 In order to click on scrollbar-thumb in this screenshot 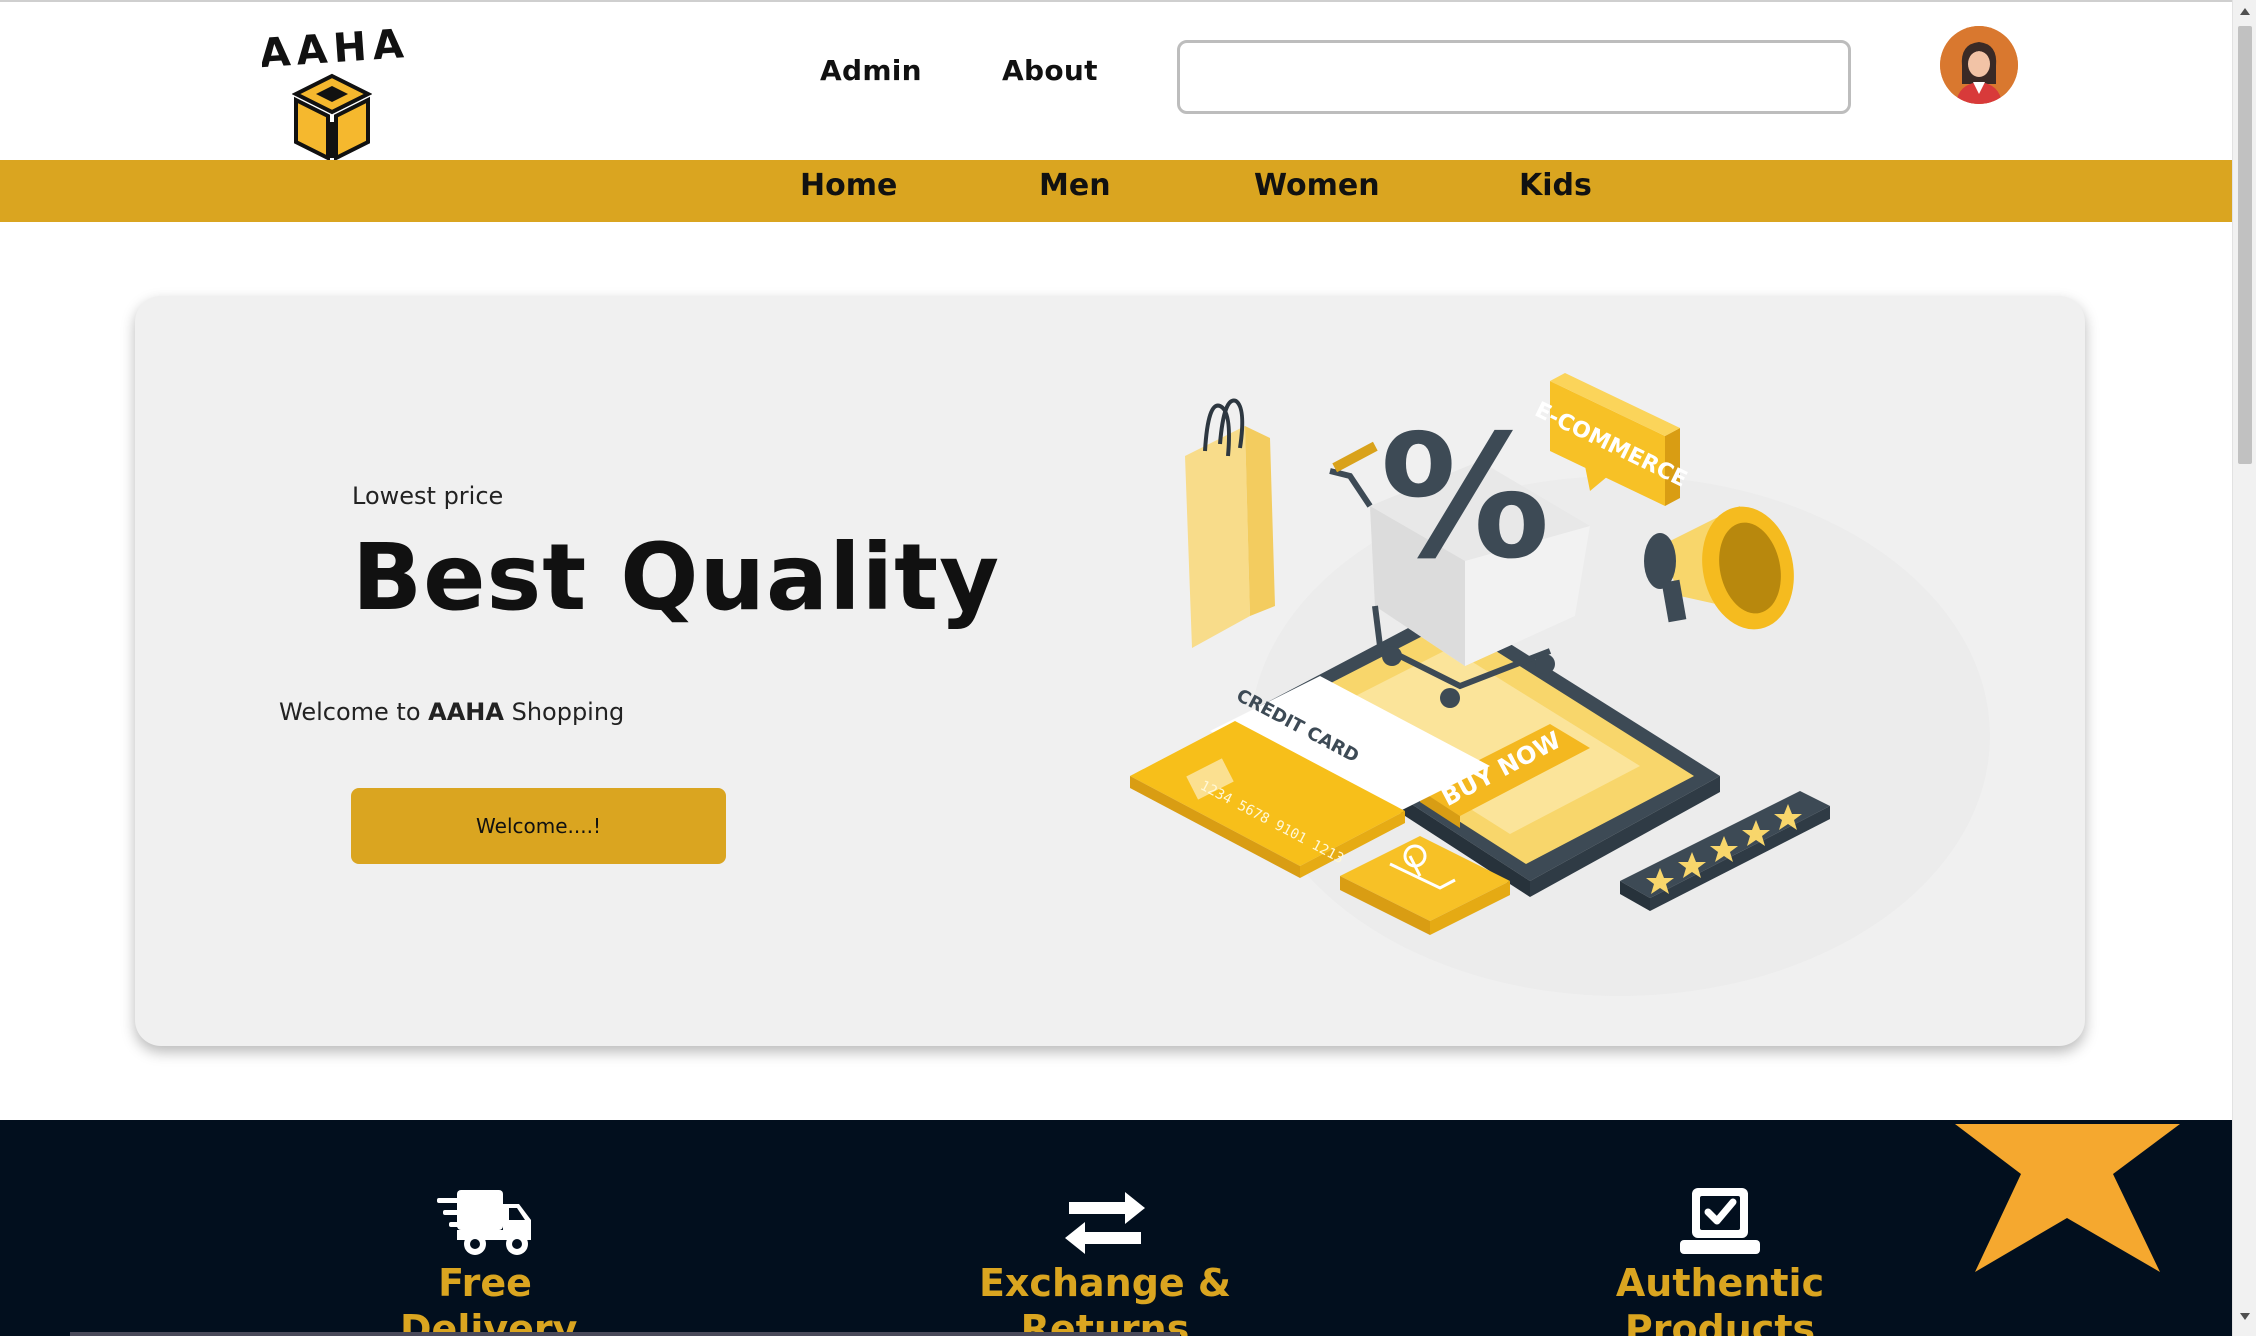, I will do `click(2245, 245)`.